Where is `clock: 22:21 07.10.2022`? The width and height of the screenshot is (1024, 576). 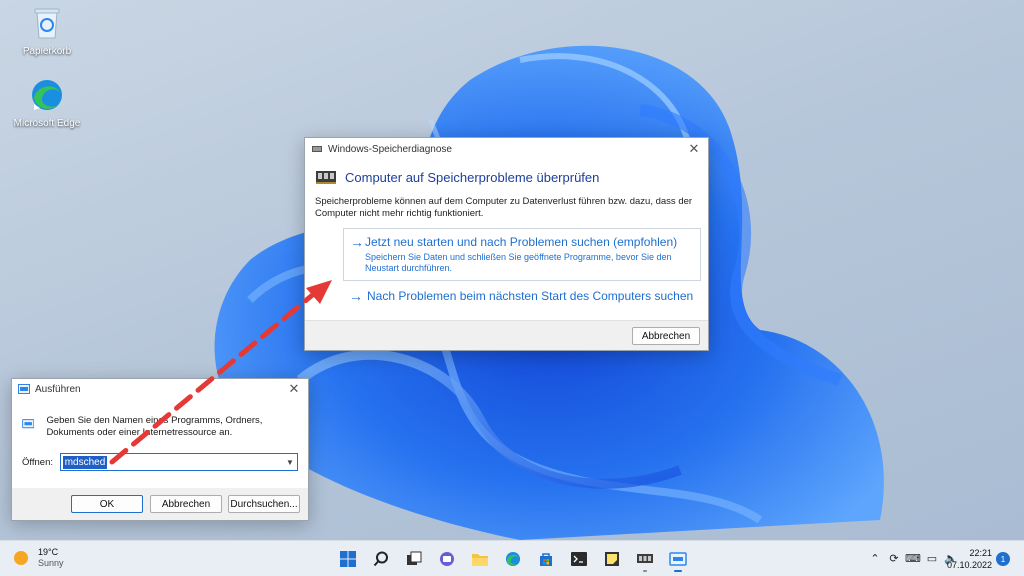
clock: 22:21 07.10.2022 is located at coordinates (969, 559).